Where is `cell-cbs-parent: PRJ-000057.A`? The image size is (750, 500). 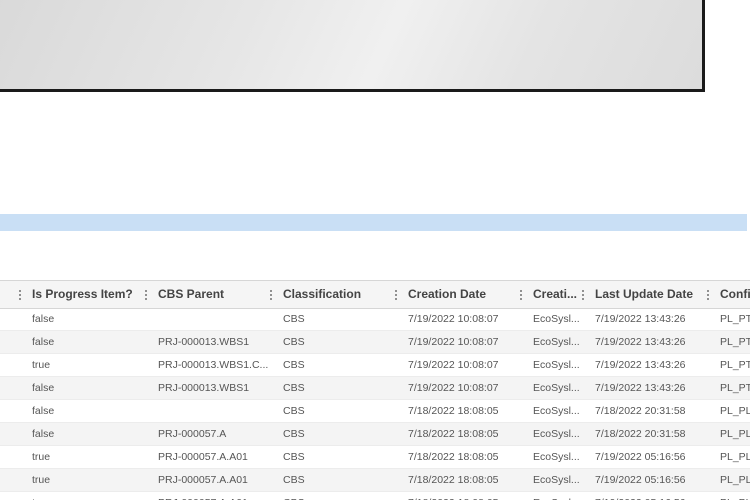 cell-cbs-parent: PRJ-000057.A is located at coordinates (214, 434).